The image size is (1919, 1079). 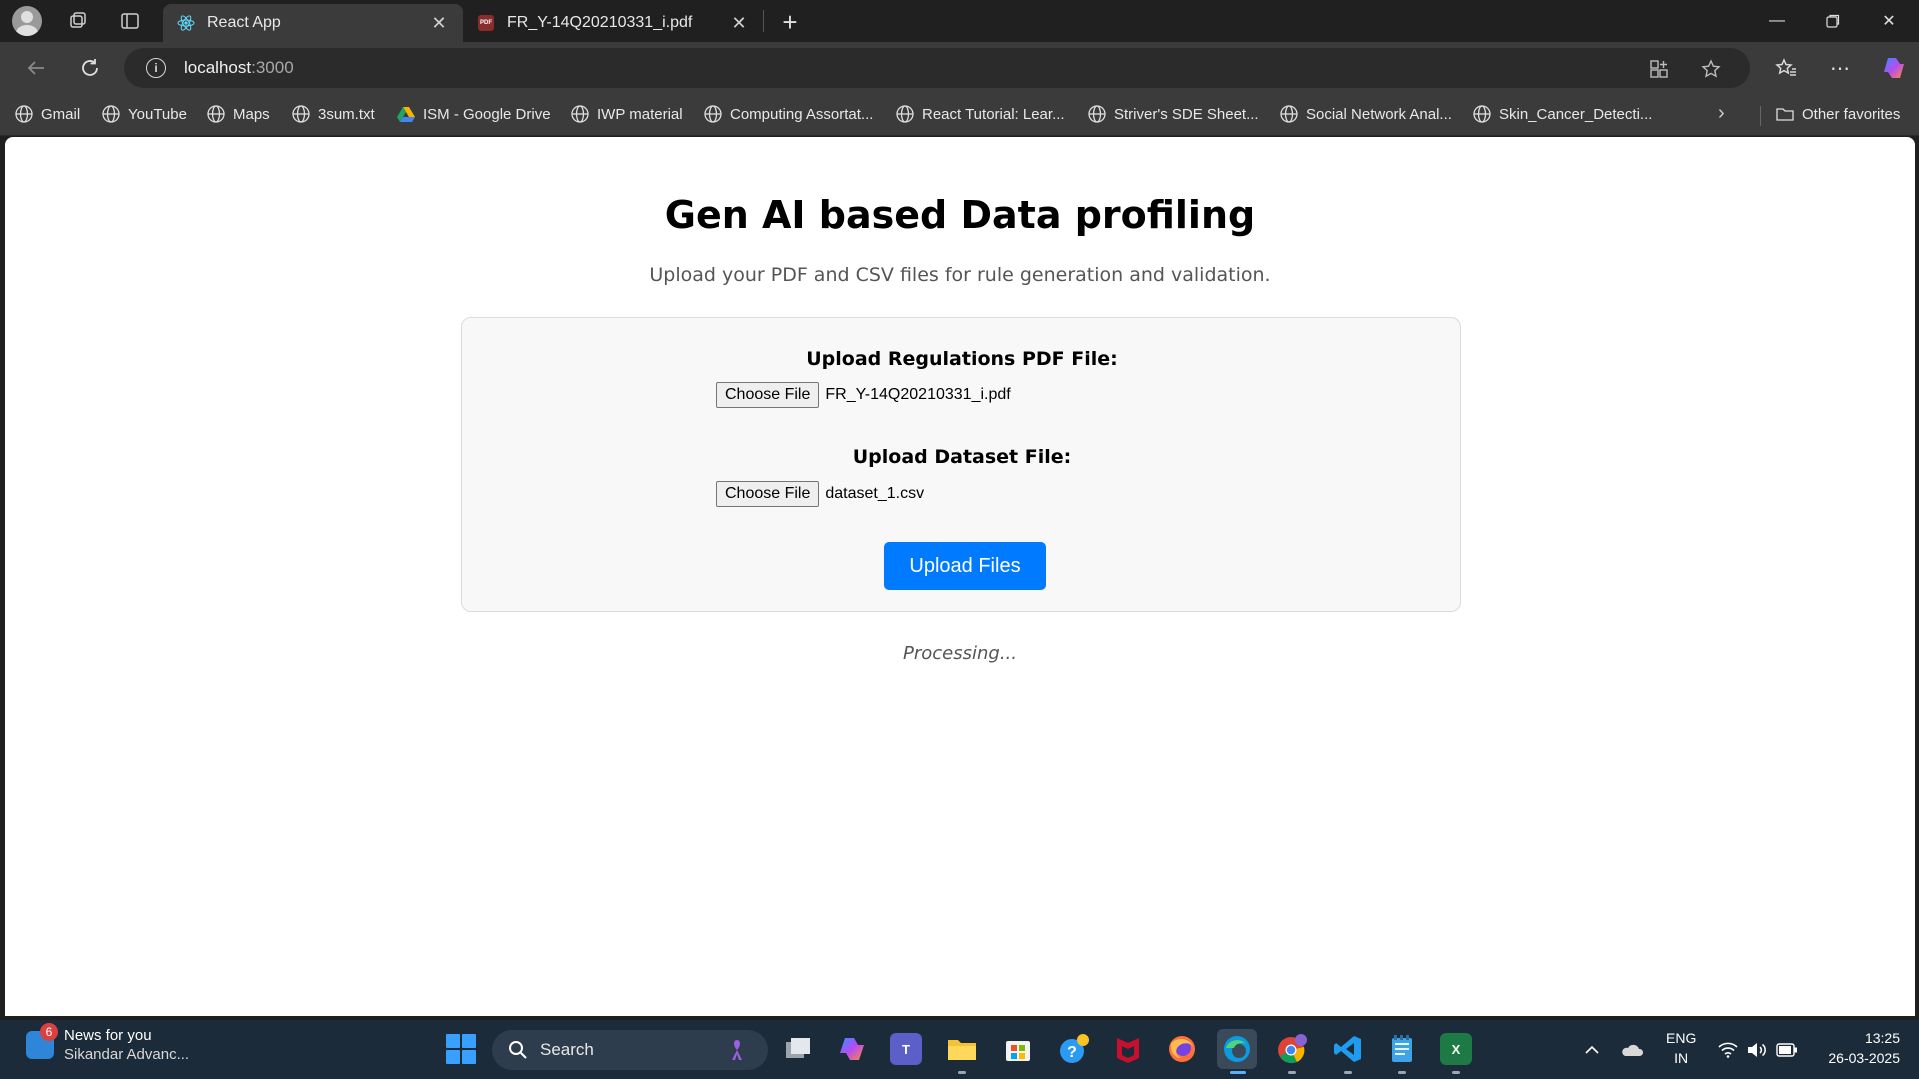 I want to click on search-label: Search, so click(x=567, y=1049).